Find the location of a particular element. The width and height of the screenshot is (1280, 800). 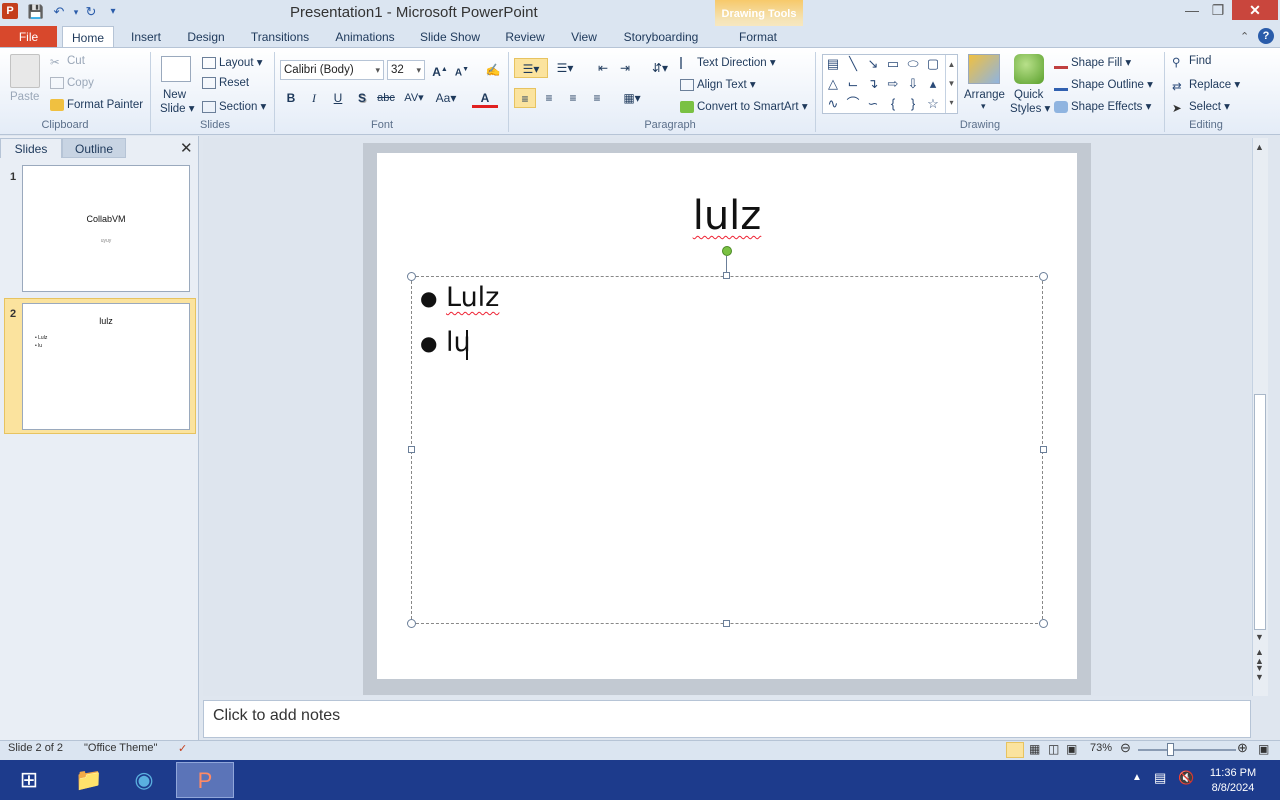

columns-button: ▦▾ is located at coordinates (632, 98).